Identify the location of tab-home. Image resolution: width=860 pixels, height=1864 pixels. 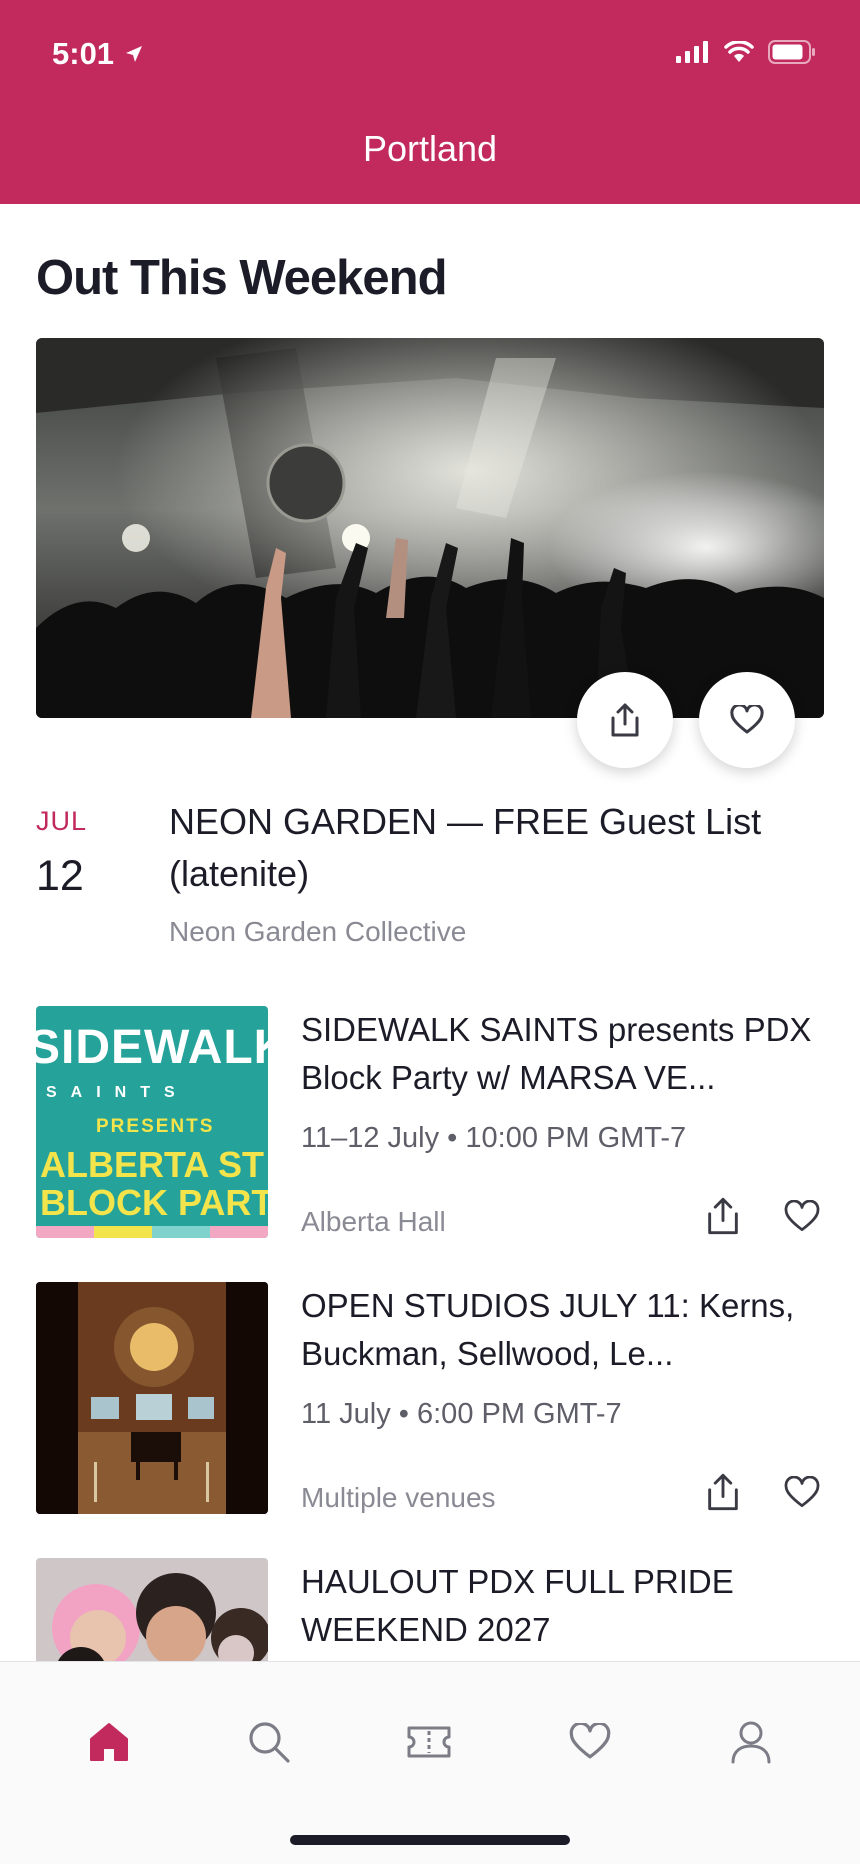
(109, 1742).